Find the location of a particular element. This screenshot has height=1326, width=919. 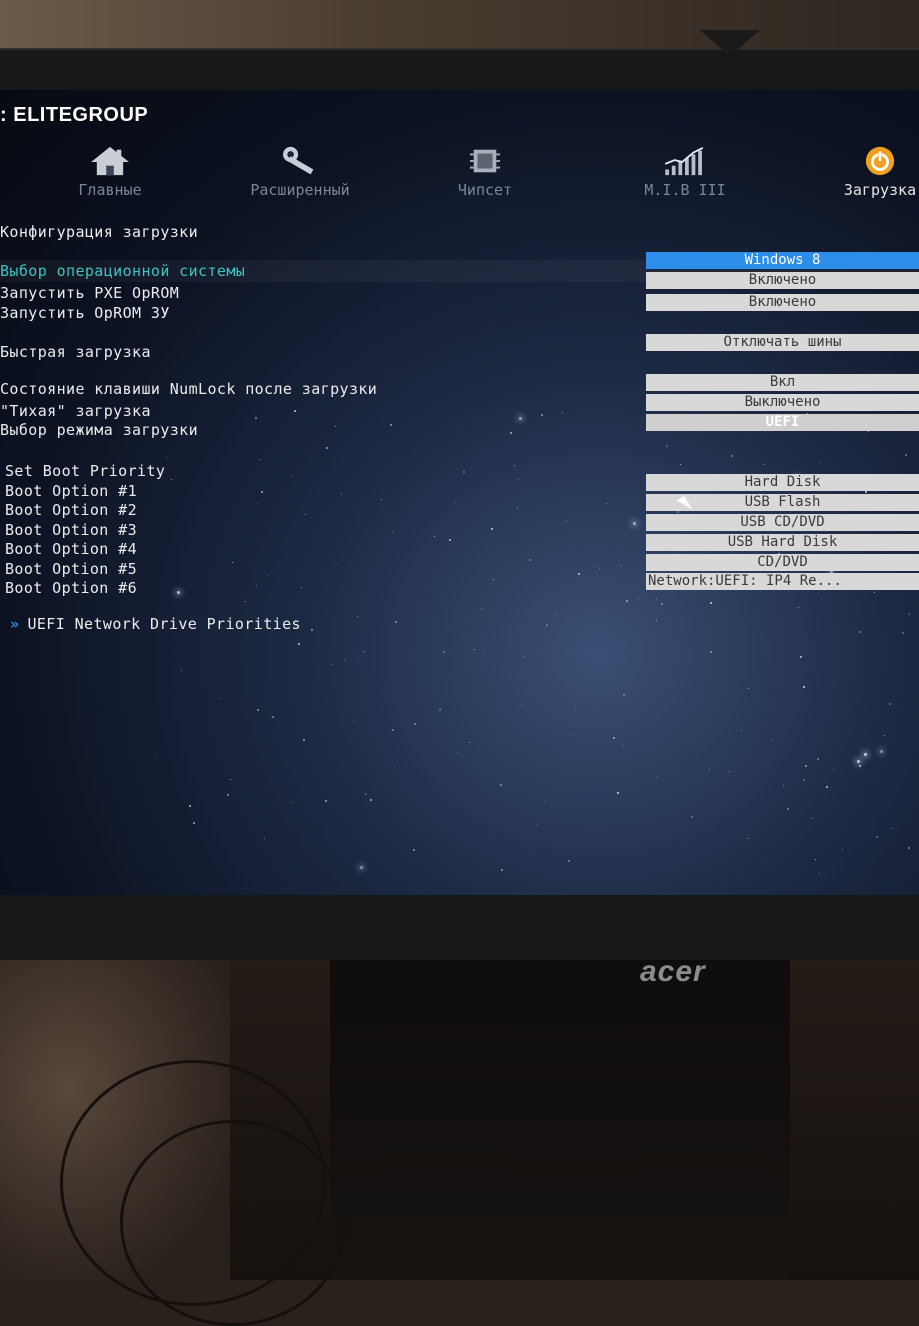

setting-boot-mode: Выбор режима загрузки is located at coordinates (99, 430).